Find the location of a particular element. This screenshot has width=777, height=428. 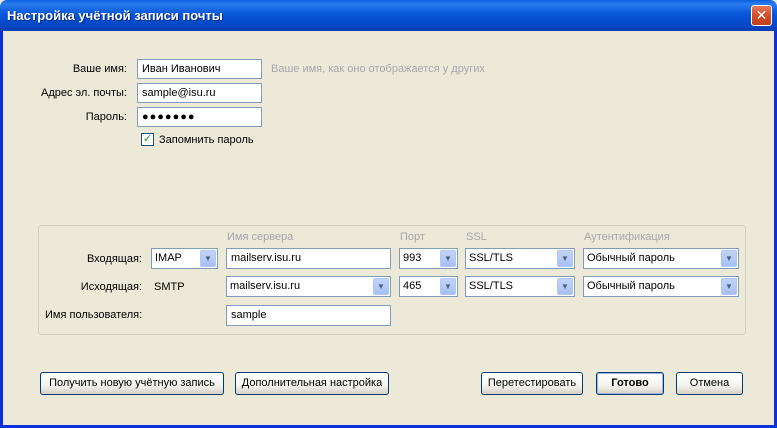

server-column-header: Имя сервера is located at coordinates (260, 237).